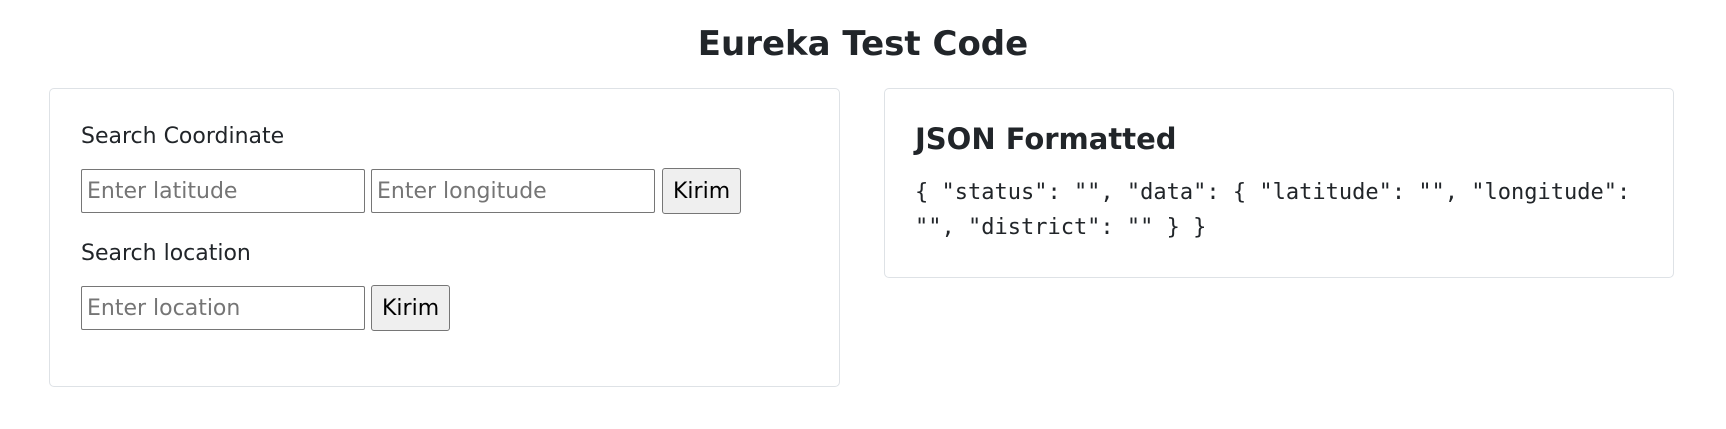 This screenshot has height=429, width=1726. Describe the element at coordinates (863, 44) in the screenshot. I see `page-title: Eureka Test Code` at that location.